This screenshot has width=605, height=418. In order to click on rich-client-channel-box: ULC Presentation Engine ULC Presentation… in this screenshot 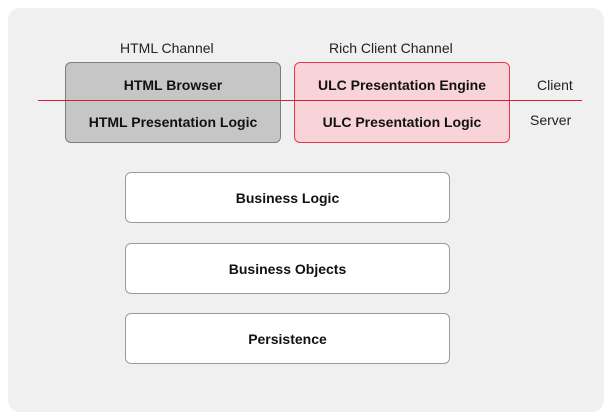, I will do `click(402, 102)`.